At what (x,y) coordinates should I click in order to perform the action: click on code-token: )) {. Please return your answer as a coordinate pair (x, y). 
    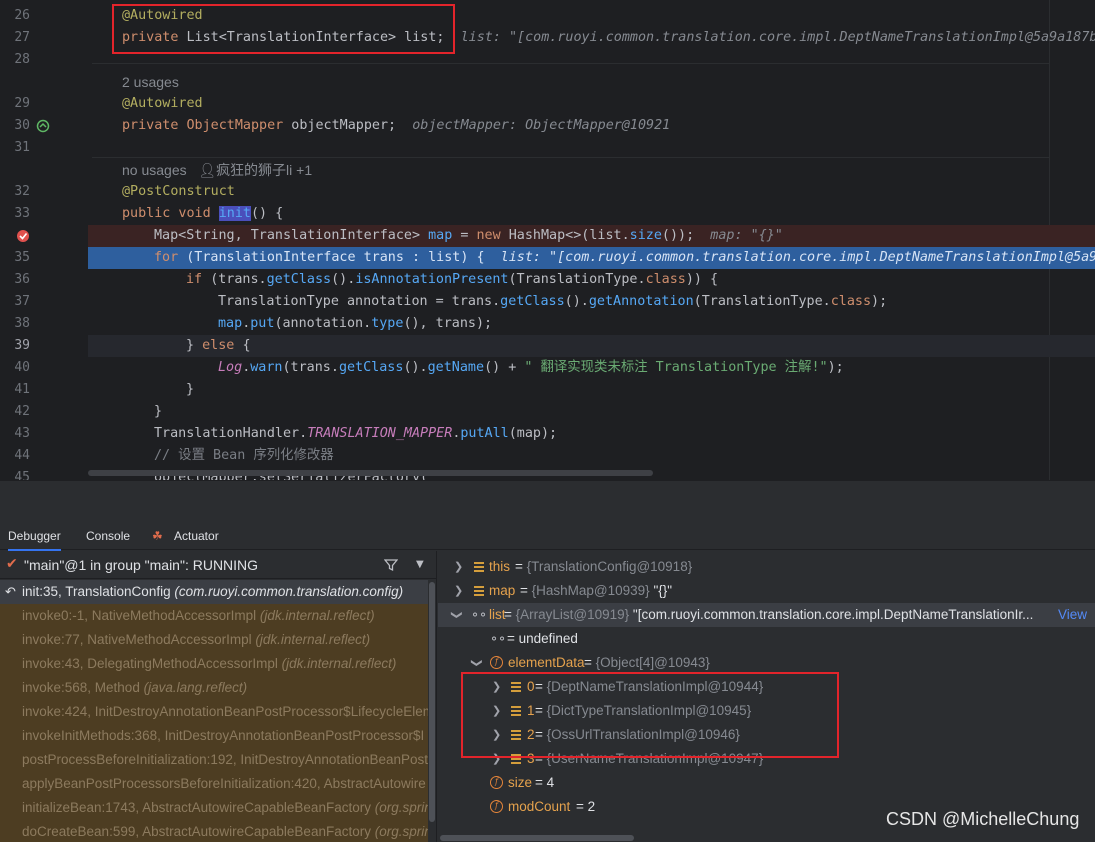
    Looking at the image, I should click on (702, 279).